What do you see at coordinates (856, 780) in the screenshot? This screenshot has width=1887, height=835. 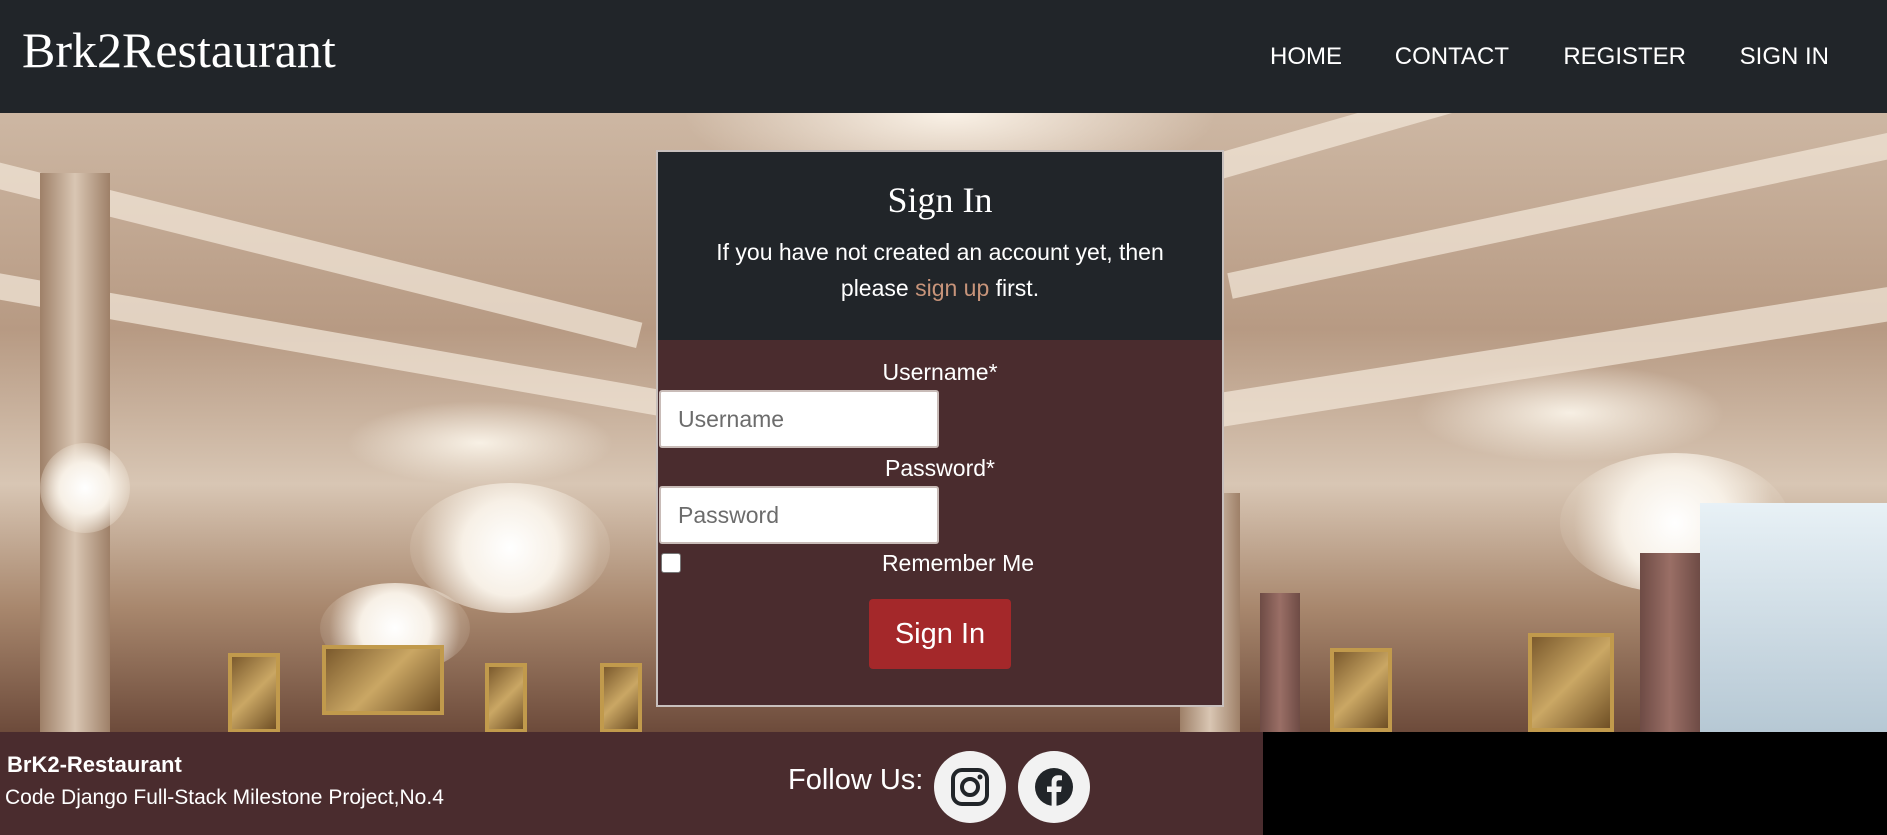 I see `follow-us-label: Follow Us:` at bounding box center [856, 780].